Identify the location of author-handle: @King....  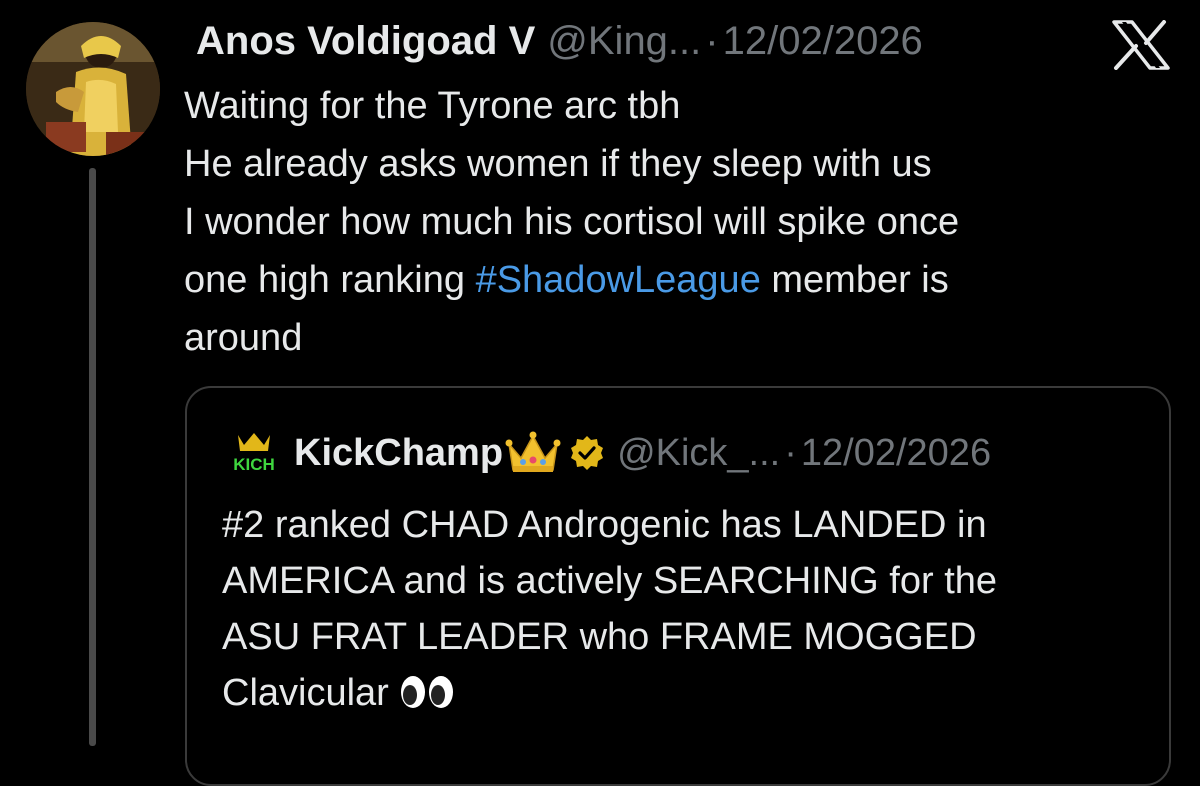
(624, 41).